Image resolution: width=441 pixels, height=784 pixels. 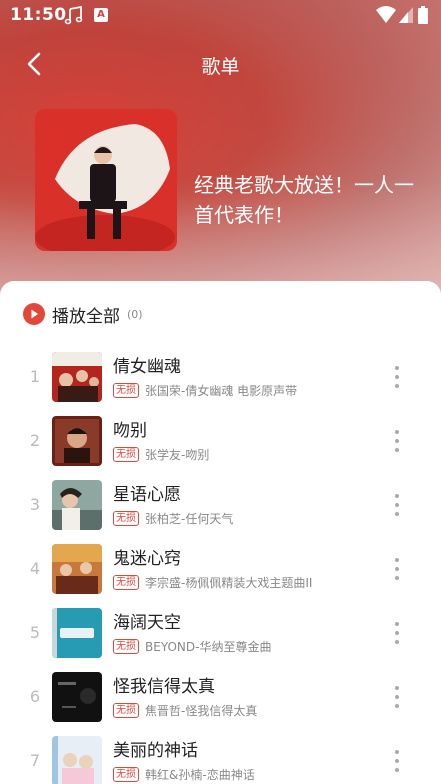 What do you see at coordinates (220, 377) in the screenshot?
I see `song-row: 1 倩女幽魂 无损 张国荣-倩女幽魂 电影原声带` at bounding box center [220, 377].